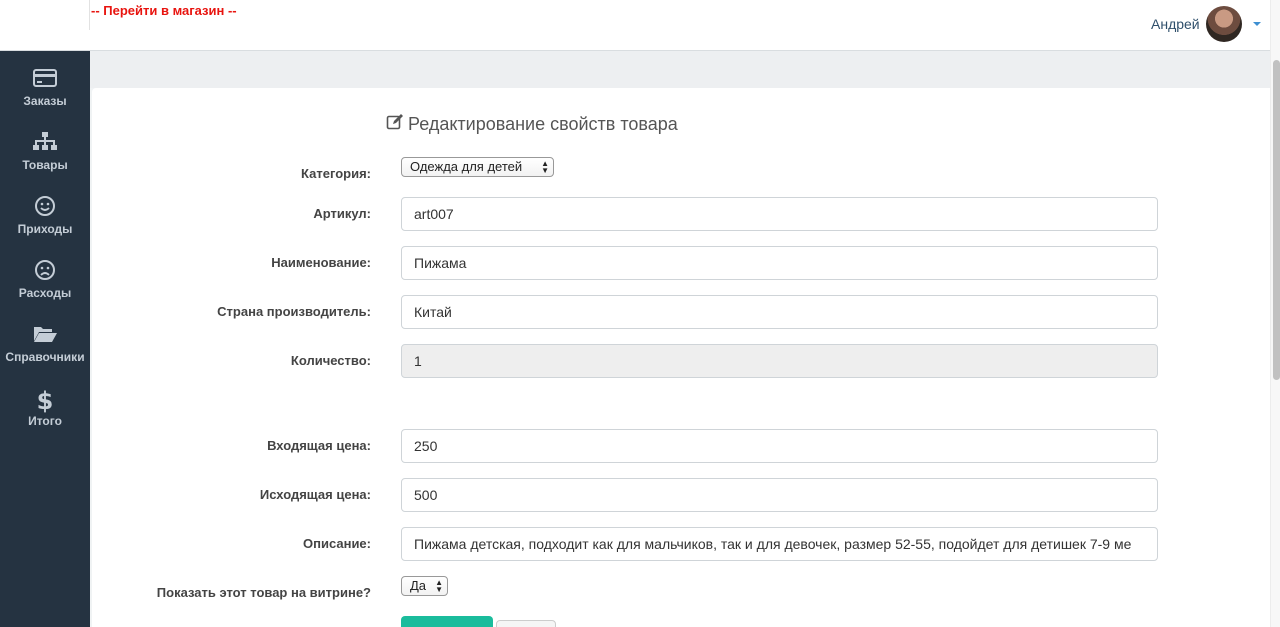  What do you see at coordinates (779, 312) in the screenshot?
I see `country-input` at bounding box center [779, 312].